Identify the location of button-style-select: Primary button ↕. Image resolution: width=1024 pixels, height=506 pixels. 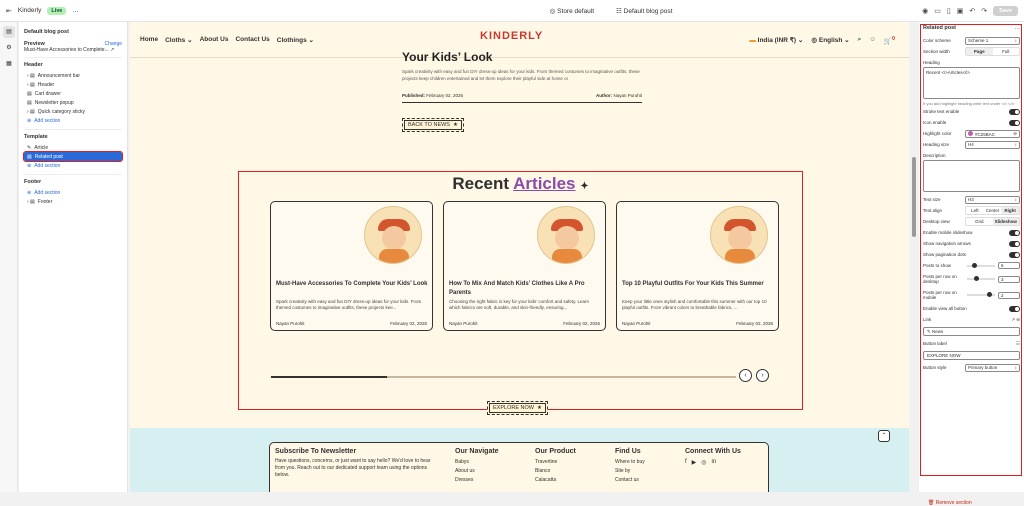
(992, 367).